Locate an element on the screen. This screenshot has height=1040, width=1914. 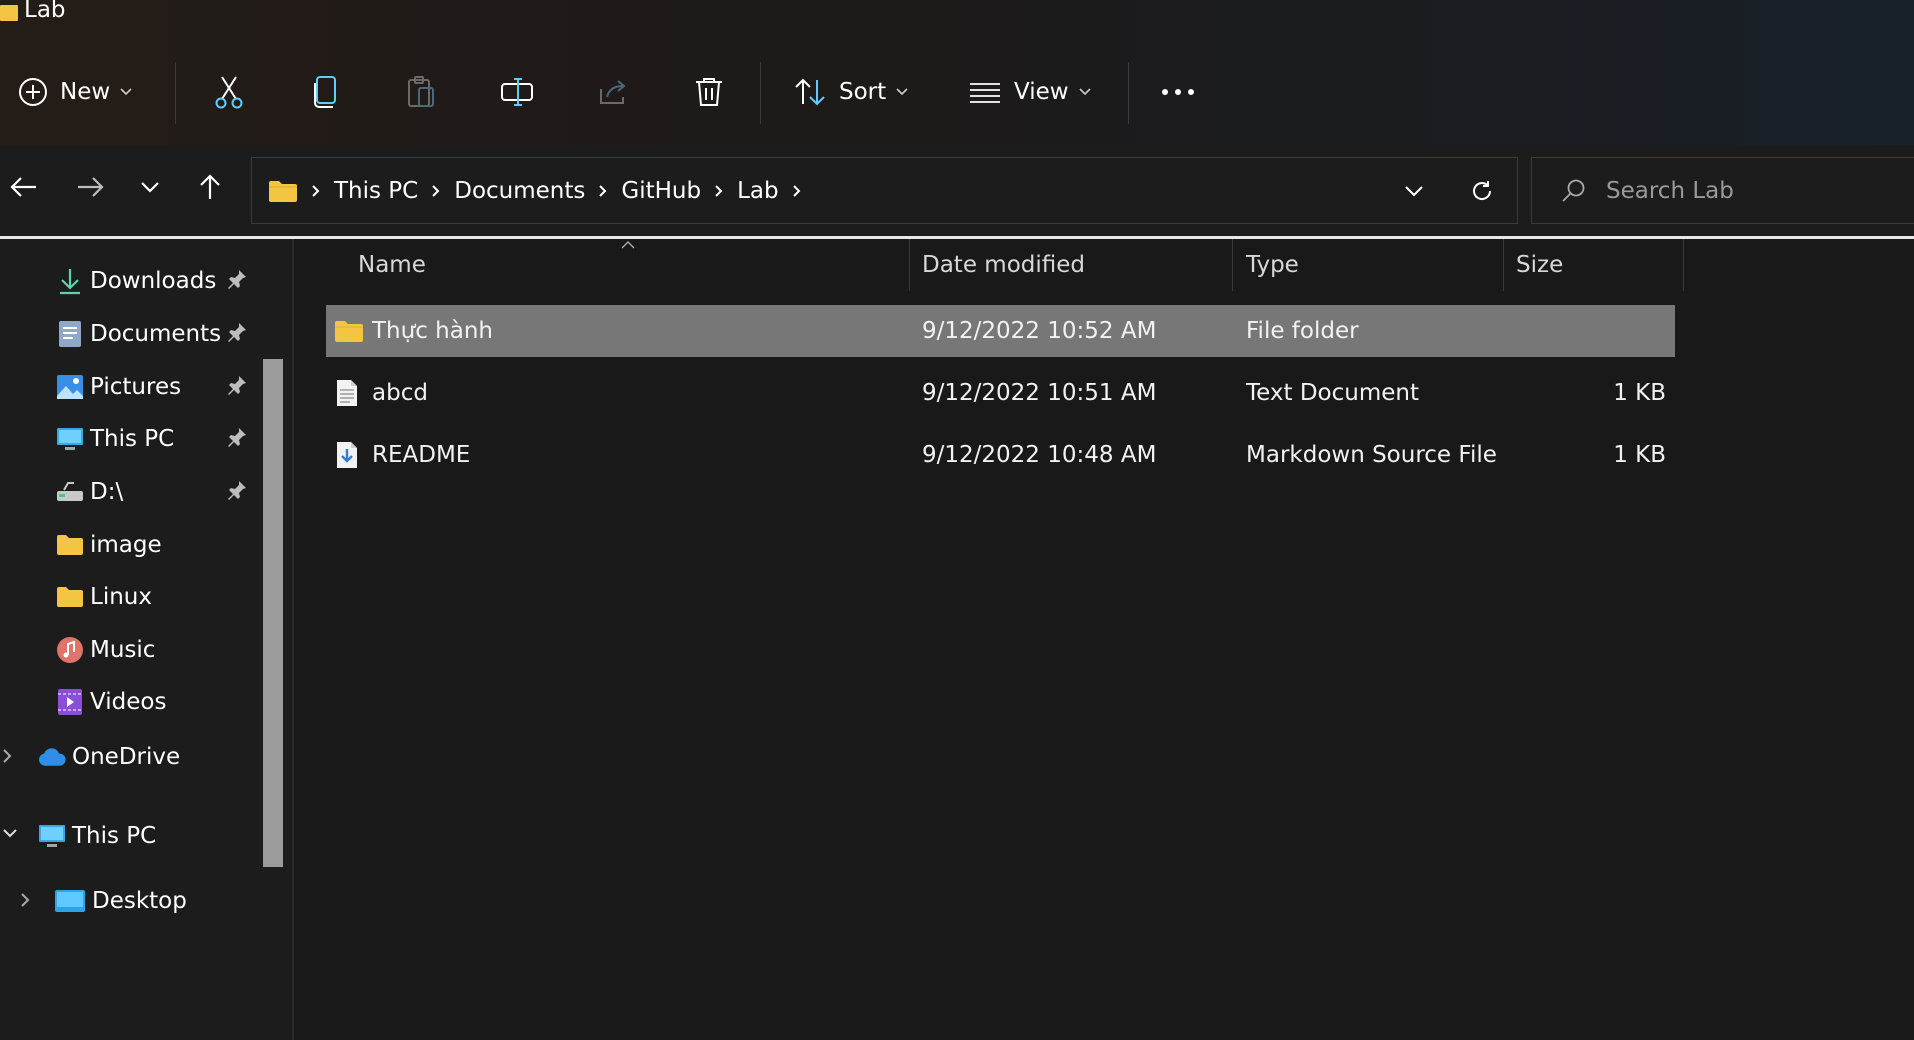
column-header-name: Name is located at coordinates (548, 265).